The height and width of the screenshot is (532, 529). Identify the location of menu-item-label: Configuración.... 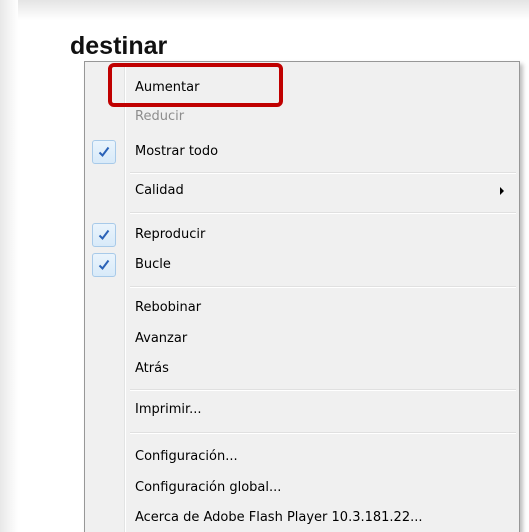
(186, 456).